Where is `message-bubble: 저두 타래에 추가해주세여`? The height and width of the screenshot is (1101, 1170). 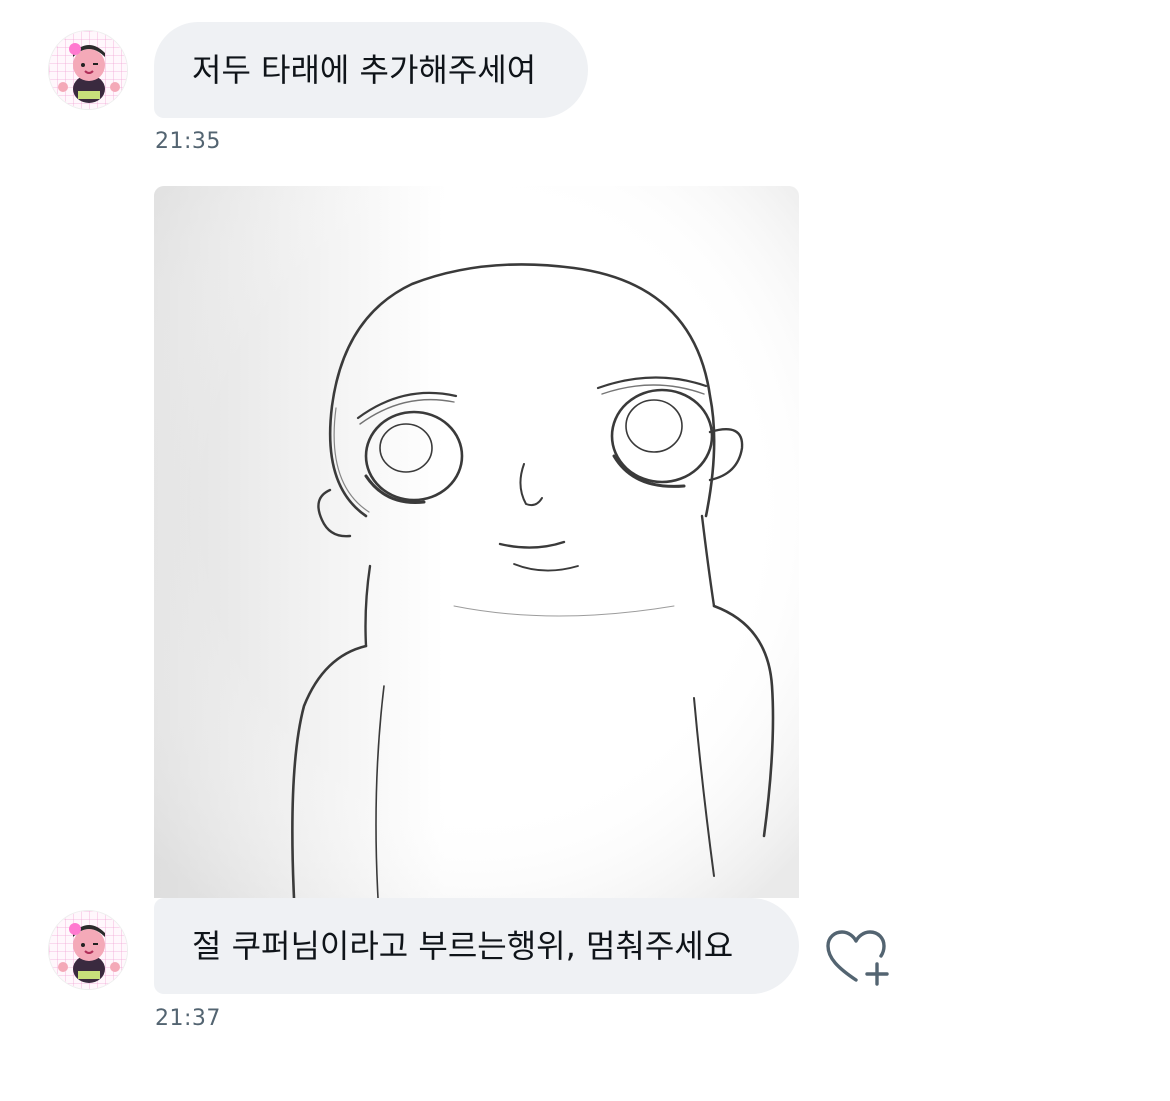 message-bubble: 저두 타래에 추가해주세여 is located at coordinates (371, 70).